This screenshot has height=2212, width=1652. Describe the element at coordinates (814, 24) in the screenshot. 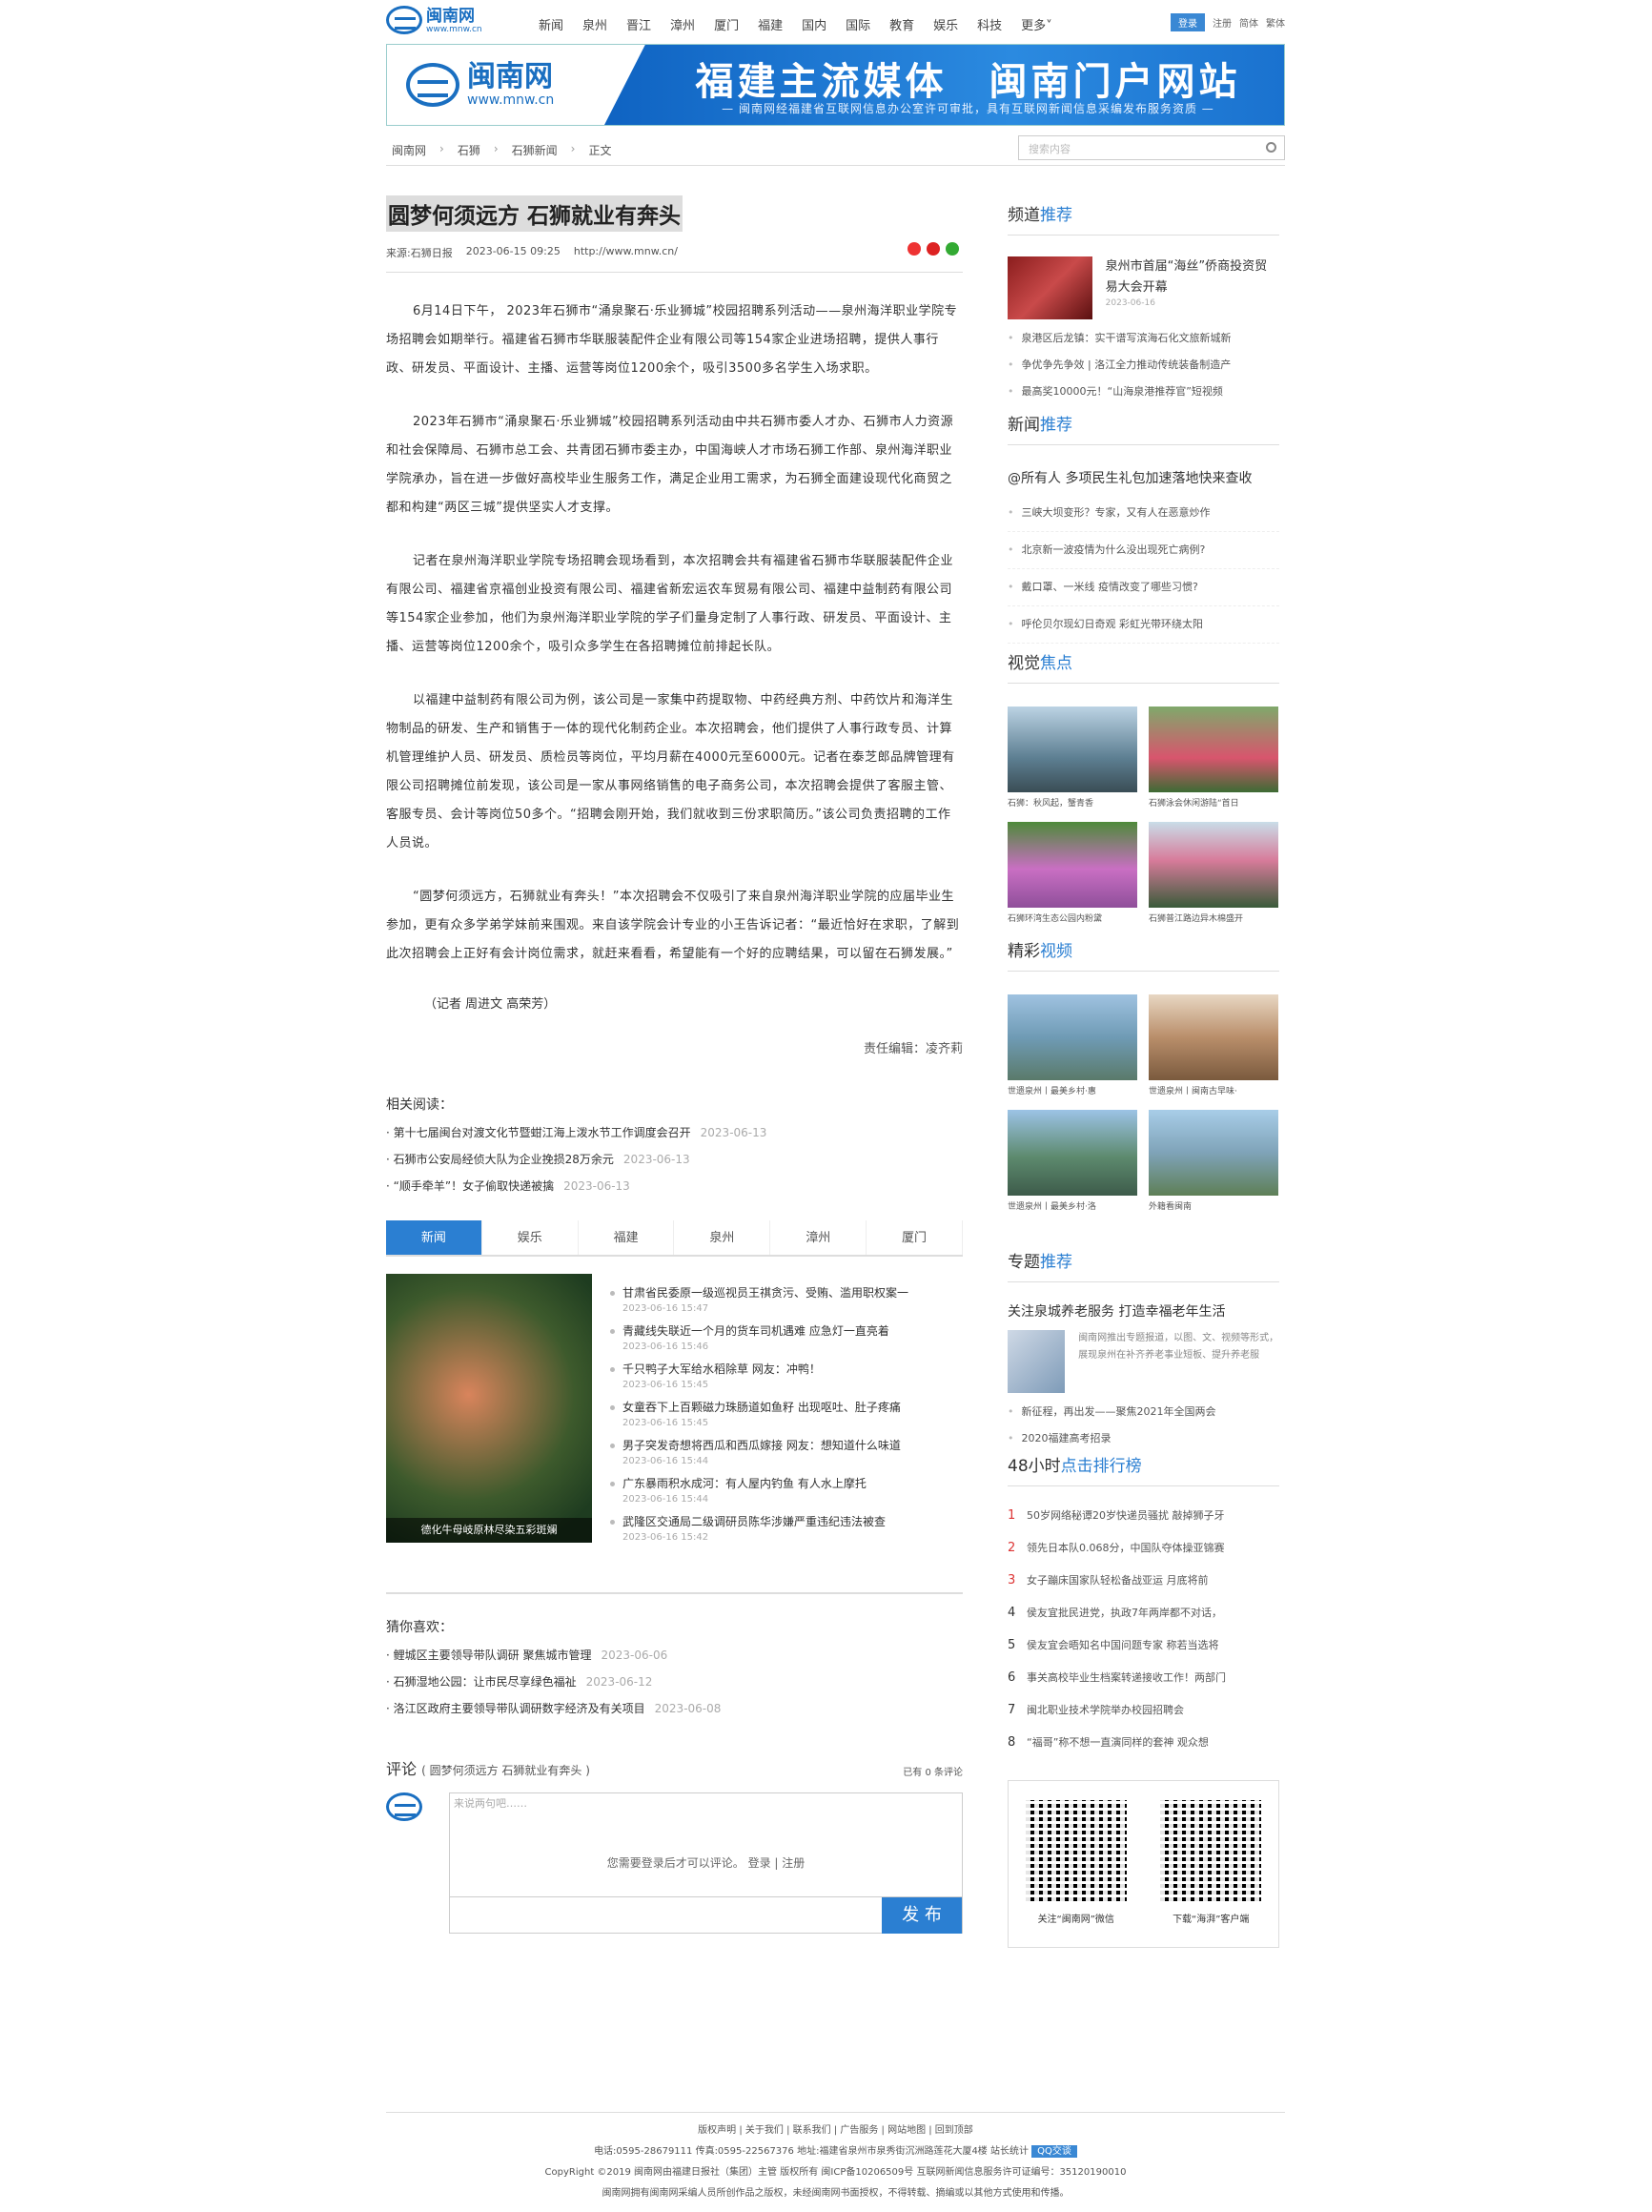

I see `nav-link: 国内` at that location.